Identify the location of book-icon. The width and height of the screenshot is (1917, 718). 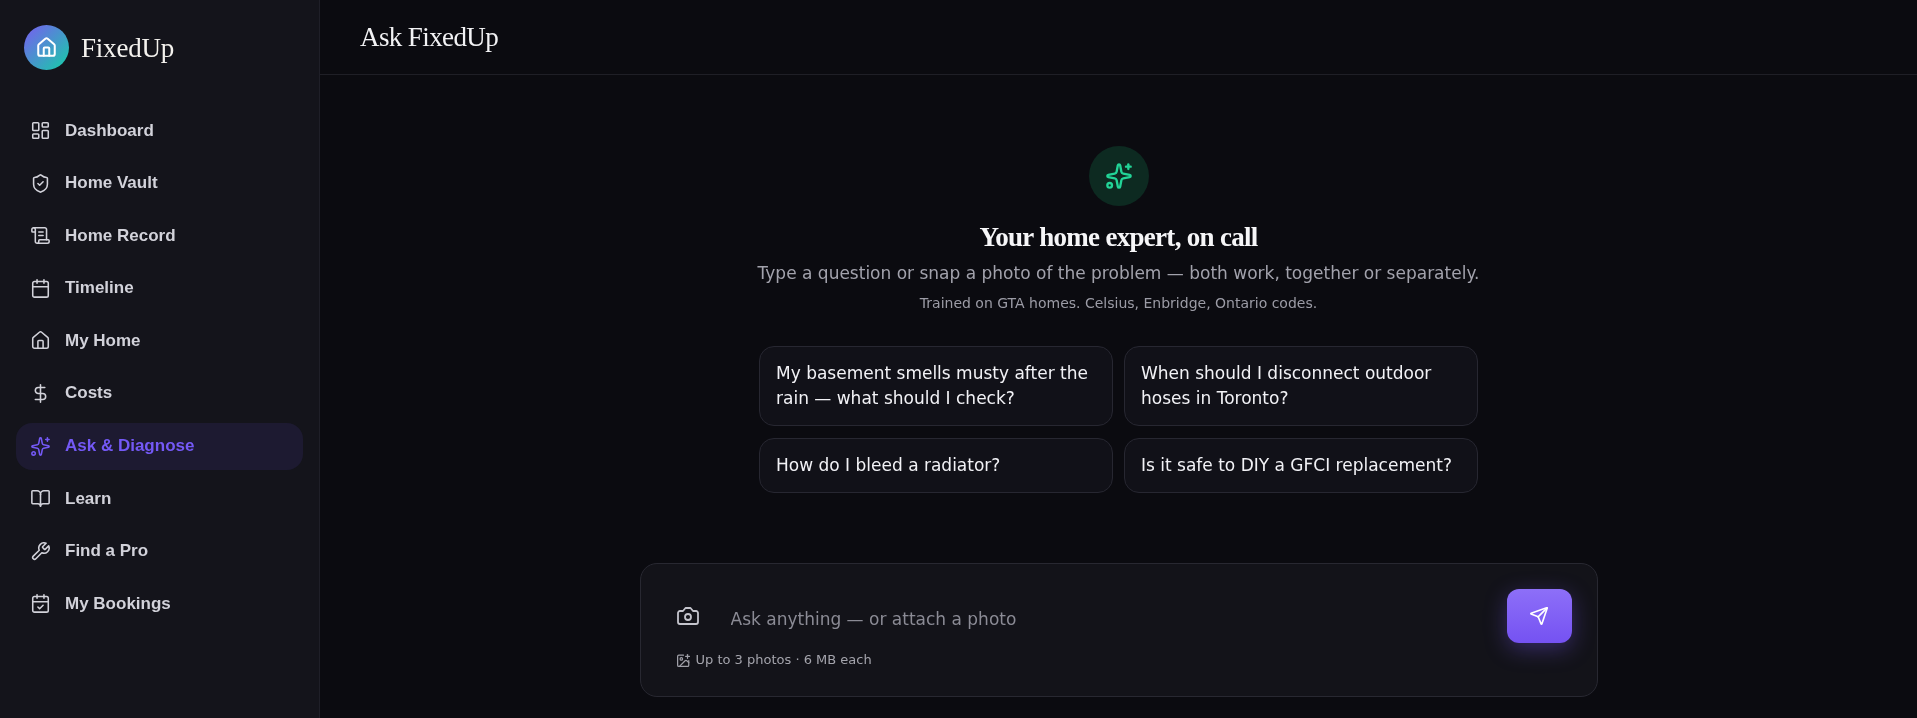
(40, 499).